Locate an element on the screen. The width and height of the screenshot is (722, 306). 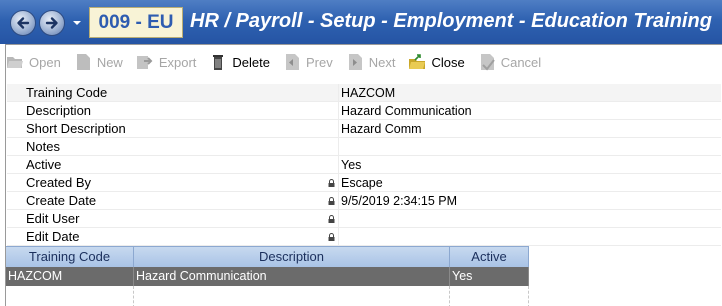
field-label-text: Edit Date is located at coordinates (53, 236).